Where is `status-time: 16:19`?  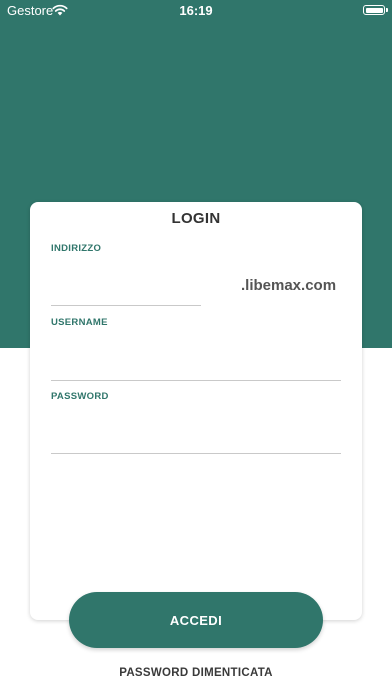
status-time: 16:19 is located at coordinates (196, 10).